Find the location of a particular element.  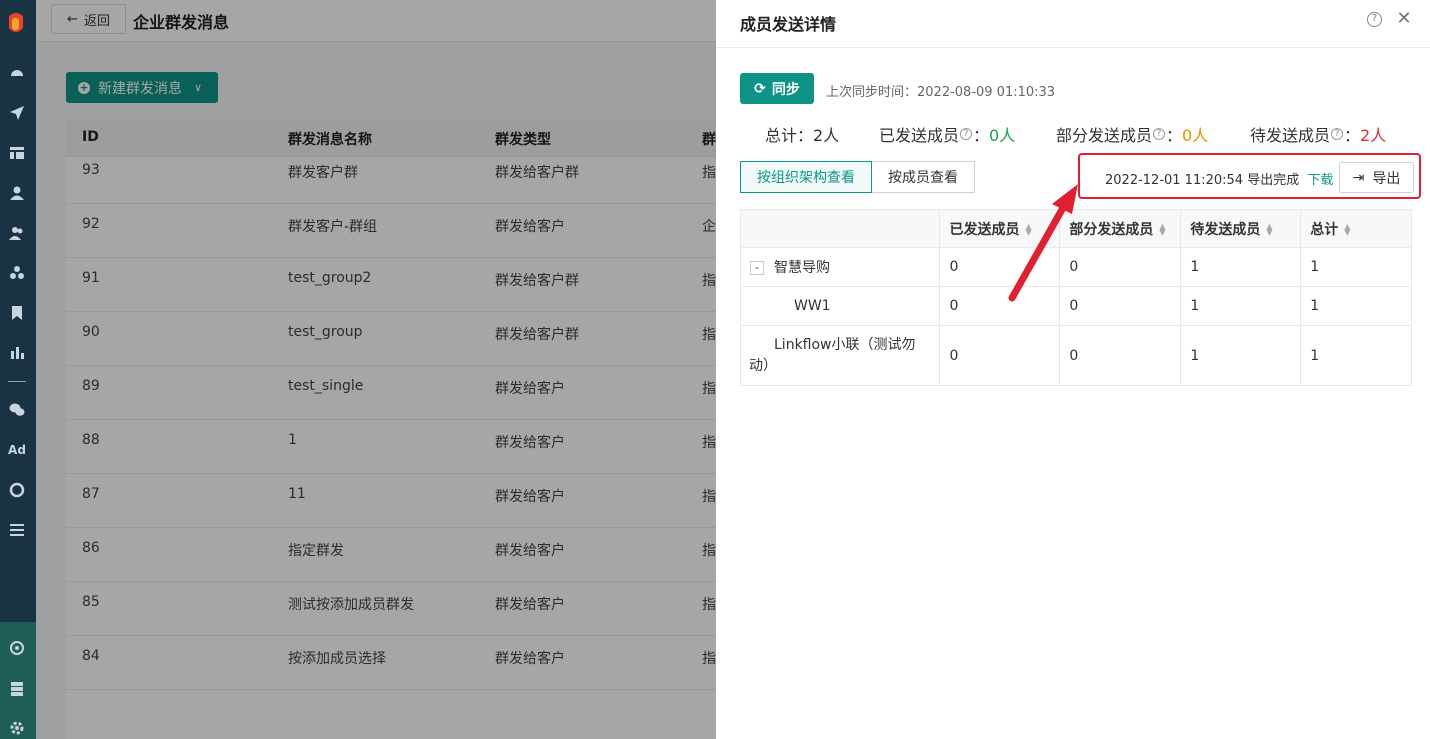

sync-button: ⟳ 同步 is located at coordinates (777, 88).